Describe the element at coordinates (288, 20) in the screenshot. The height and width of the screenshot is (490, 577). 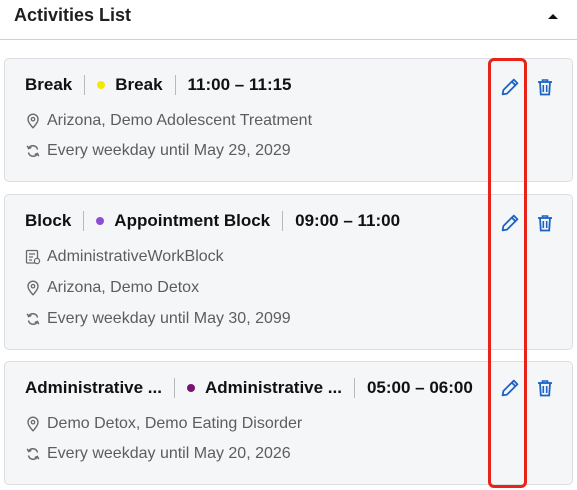
I see `activities-list-header: Activities List` at that location.